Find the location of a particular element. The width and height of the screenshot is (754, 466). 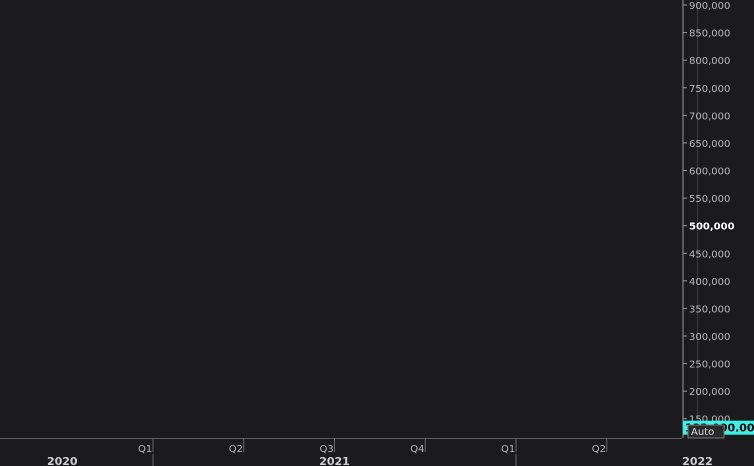

auto-scale-label: Auto is located at coordinates (702, 432).